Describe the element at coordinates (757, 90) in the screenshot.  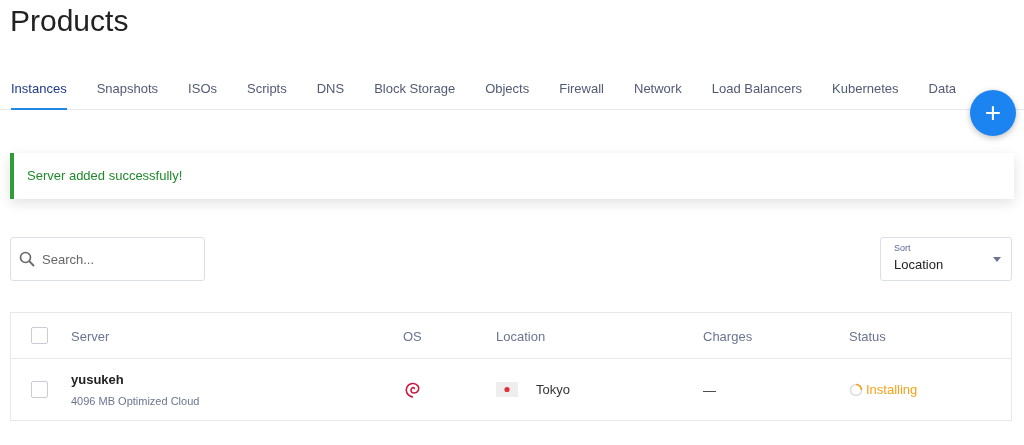
I see `tab: Load Balancers` at that location.